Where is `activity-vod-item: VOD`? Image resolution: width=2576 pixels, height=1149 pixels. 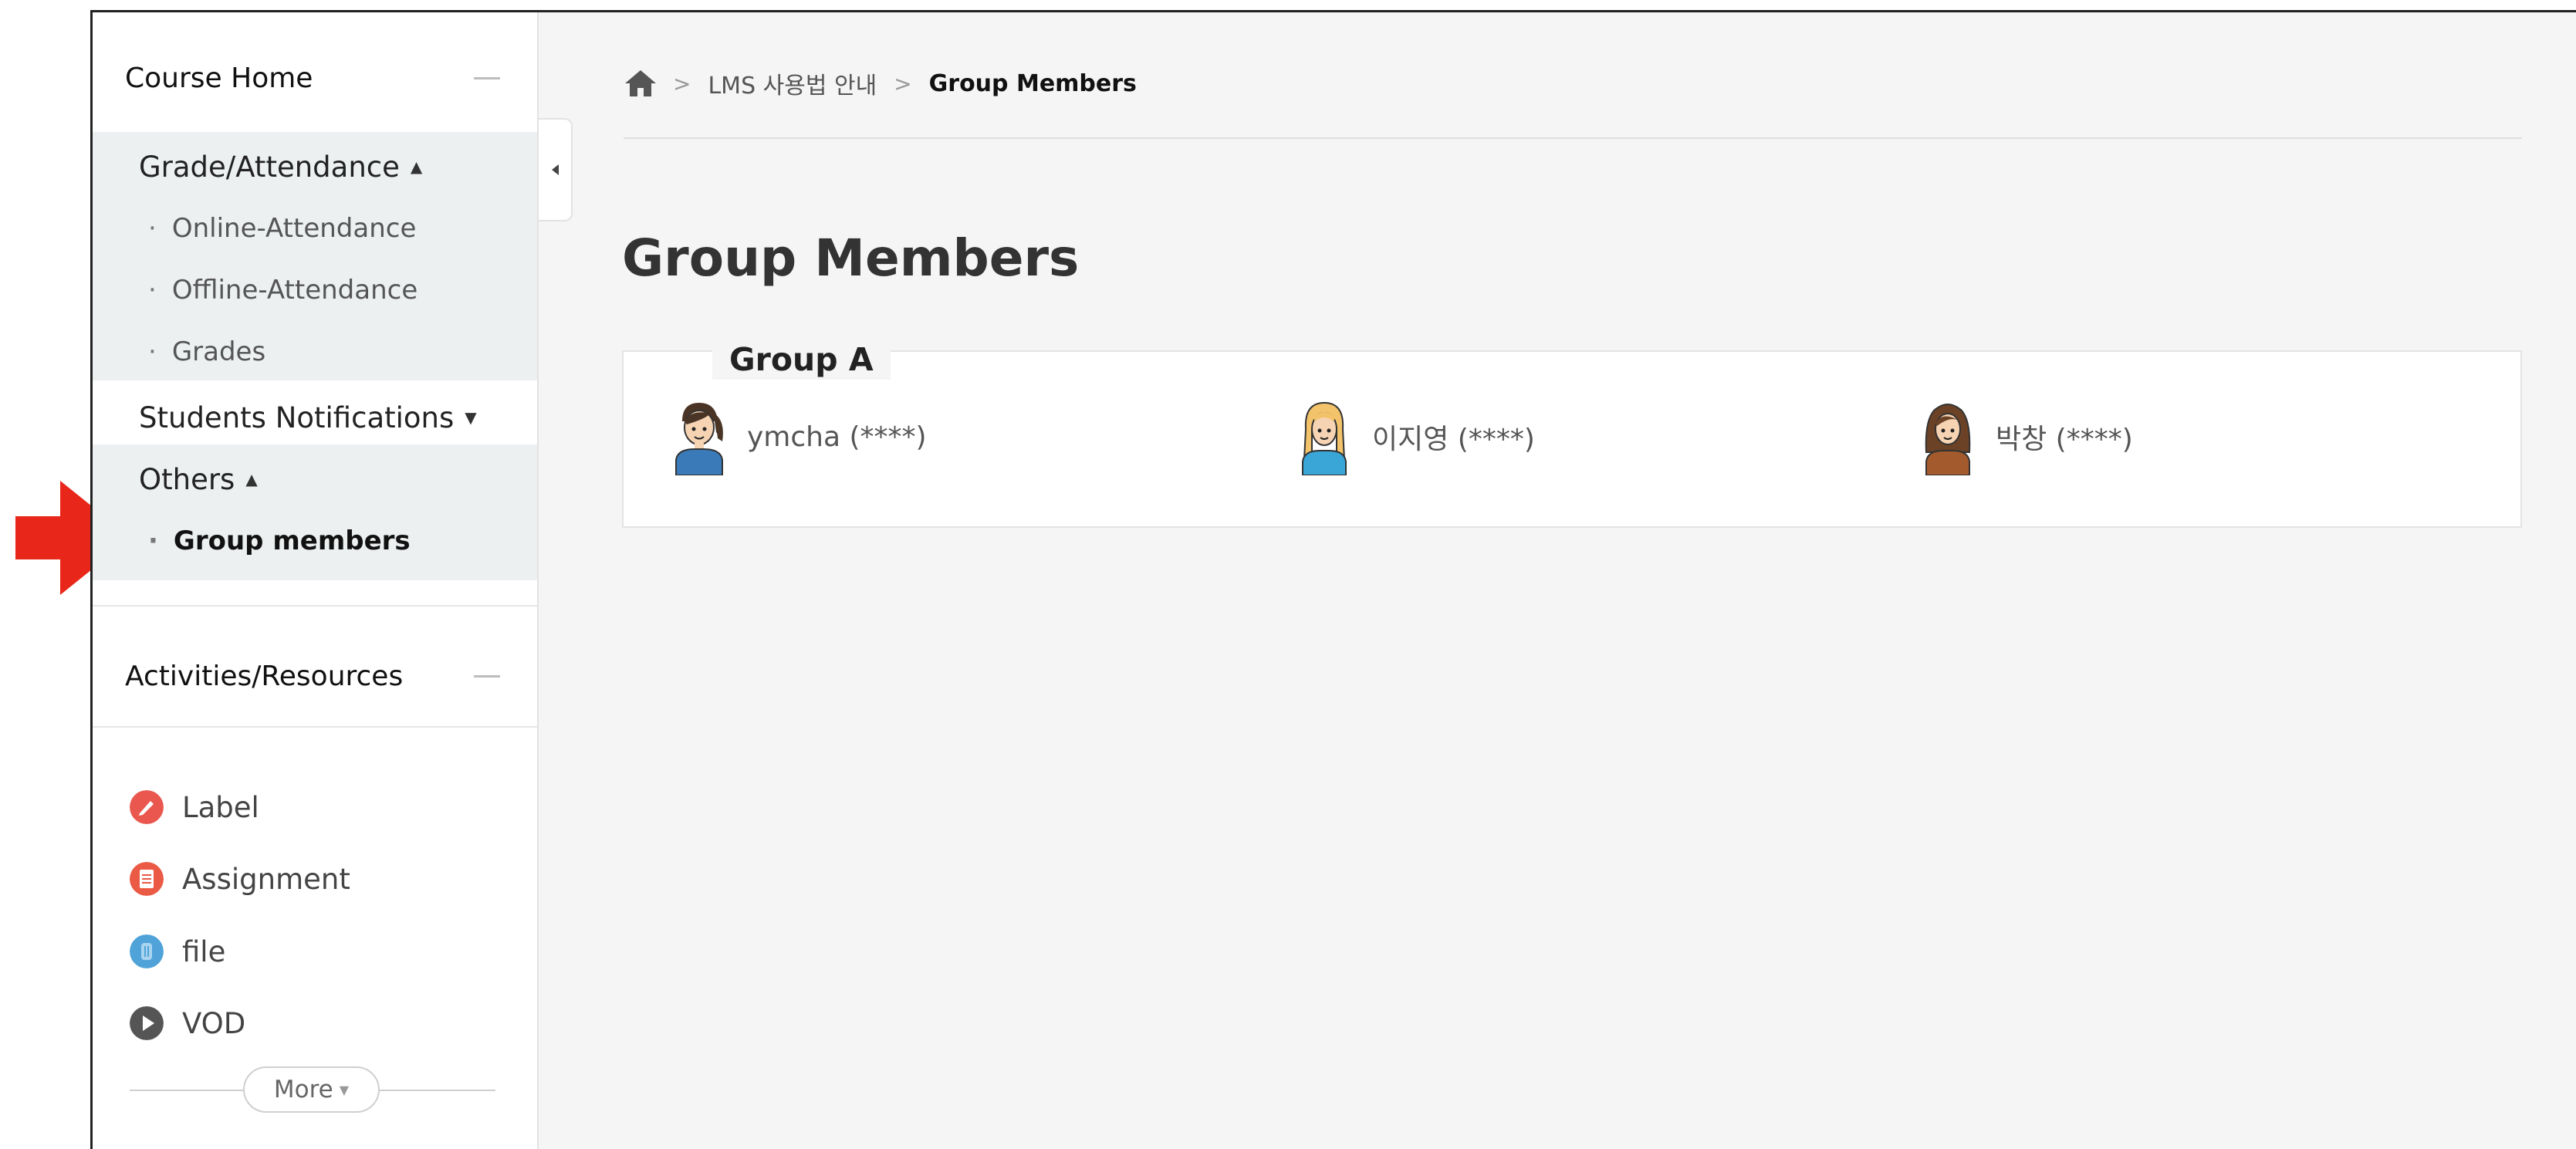 activity-vod-item: VOD is located at coordinates (187, 1023).